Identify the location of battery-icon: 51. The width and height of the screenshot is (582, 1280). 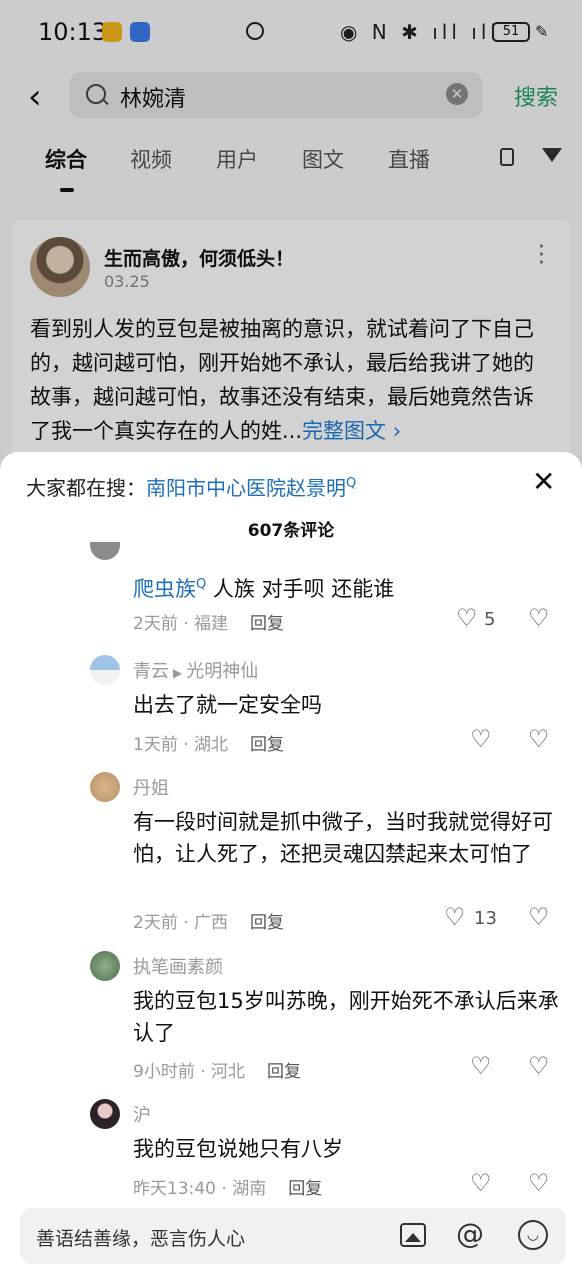
(511, 32).